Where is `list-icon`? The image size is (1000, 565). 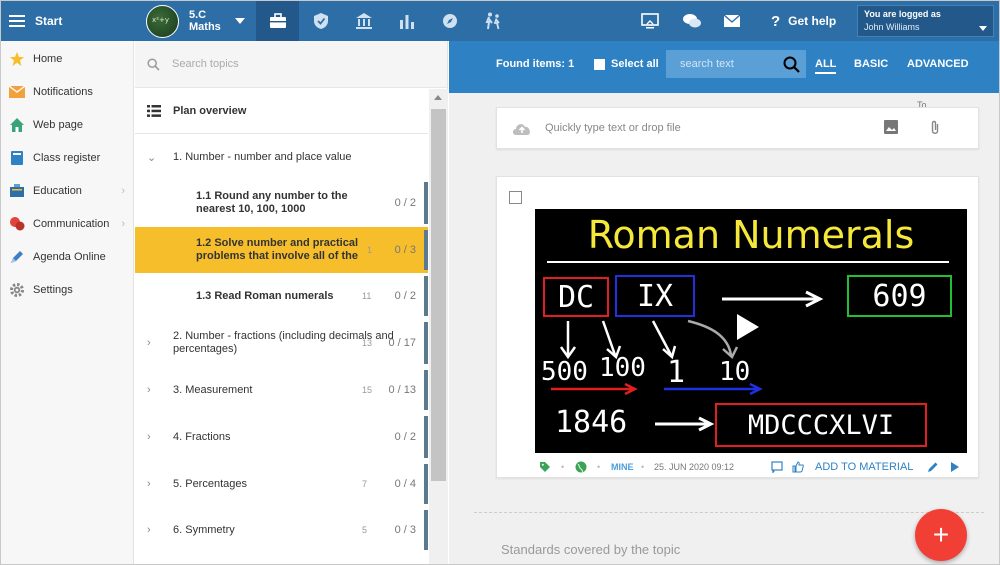 list-icon is located at coordinates (154, 110).